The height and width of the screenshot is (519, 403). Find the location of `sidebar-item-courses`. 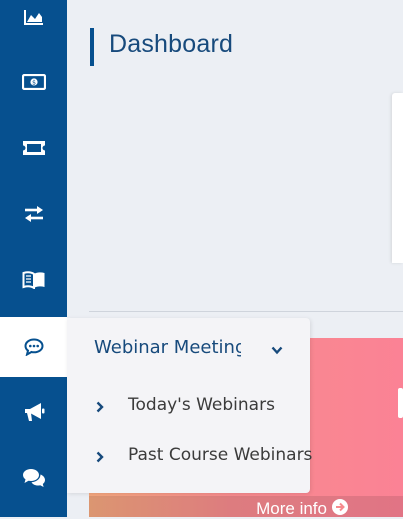

sidebar-item-courses is located at coordinates (33, 280).